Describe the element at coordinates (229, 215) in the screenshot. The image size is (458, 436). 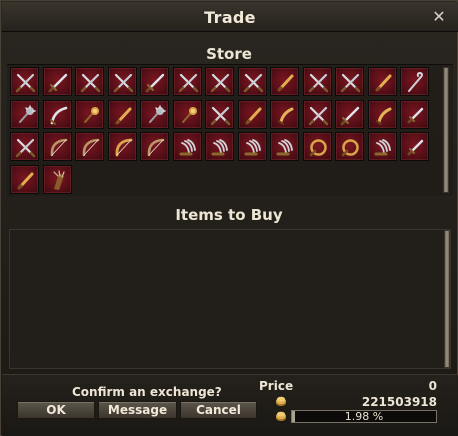
I see `items-to-buy-title: Items to Buy` at that location.